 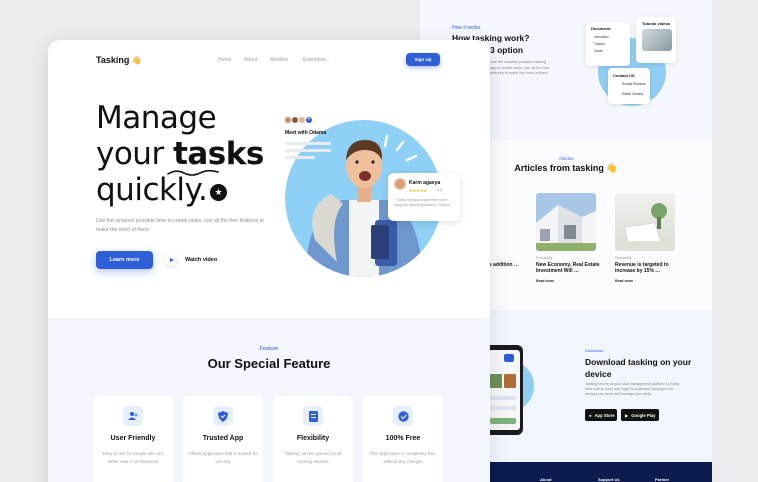 What do you see at coordinates (624, 75) in the screenshot?
I see `contact-card-title: Contact US` at bounding box center [624, 75].